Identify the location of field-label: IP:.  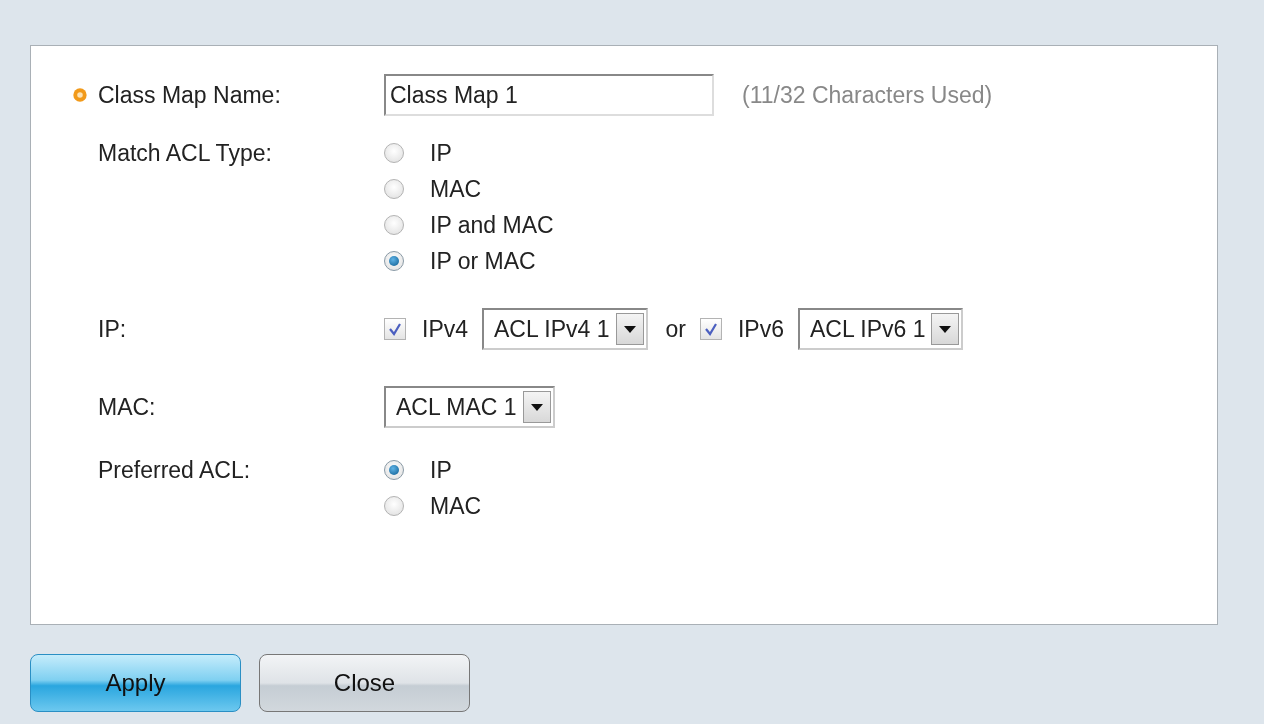
(113, 329).